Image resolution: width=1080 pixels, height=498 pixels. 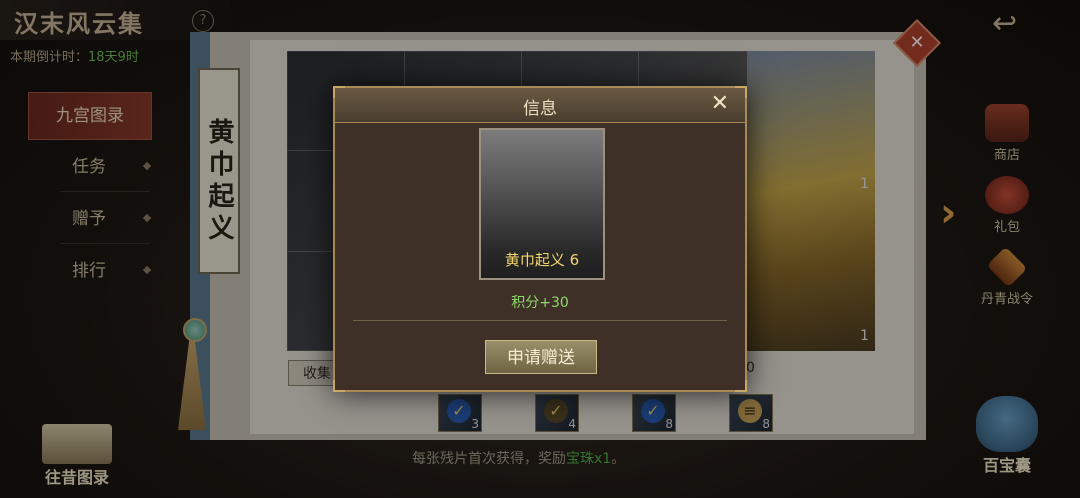 I want to click on dialog-title: 信息, so click(x=540, y=109).